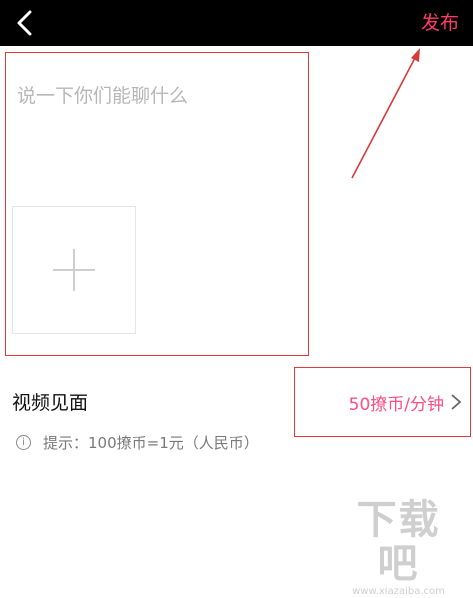 The image size is (473, 598). Describe the element at coordinates (151, 443) in the screenshot. I see `tip-text: 提示：100撩币=1元（人民币）` at that location.